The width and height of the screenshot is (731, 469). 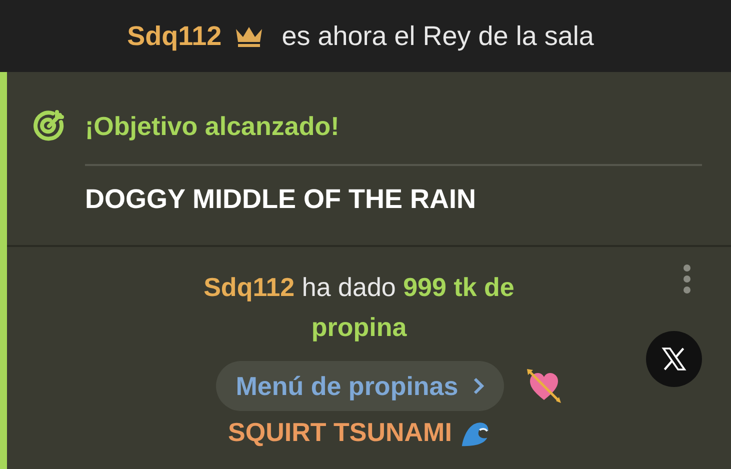 I want to click on crown-icon, so click(x=249, y=36).